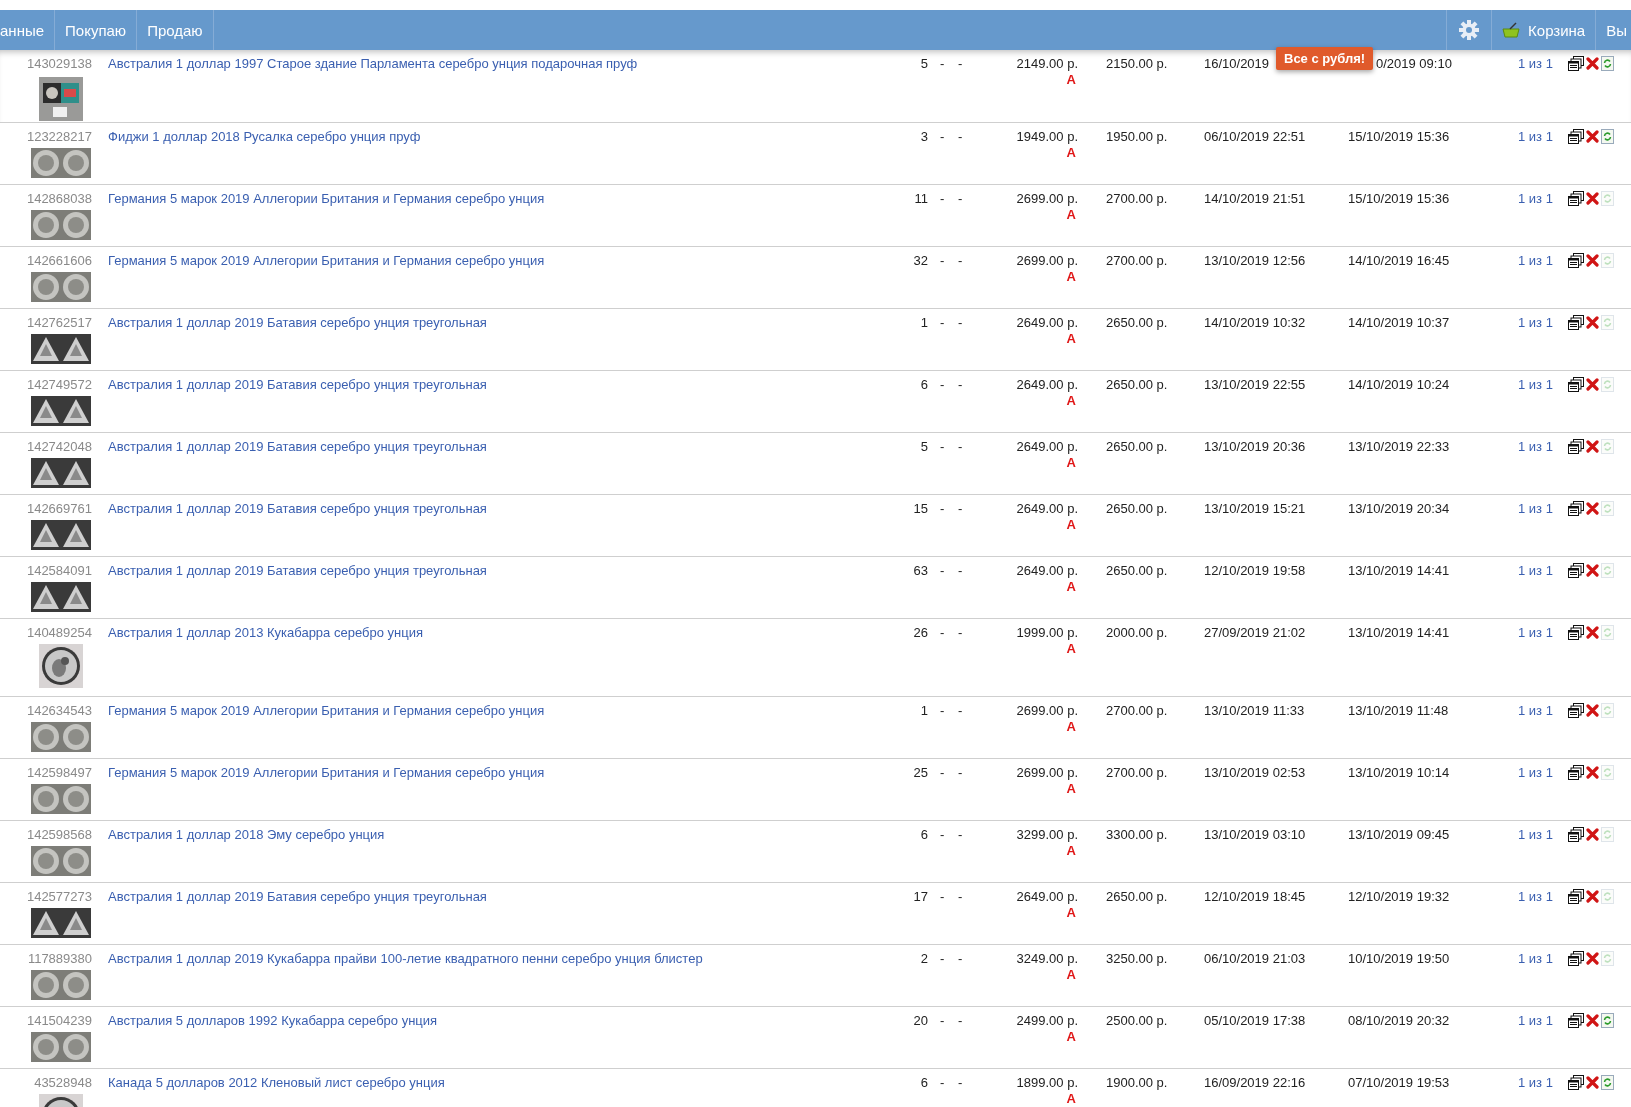 The height and width of the screenshot is (1107, 1631). I want to click on lot-title-link: Австралия 5 долларов 1992 Кукабарра серебро унция, so click(496, 1020).